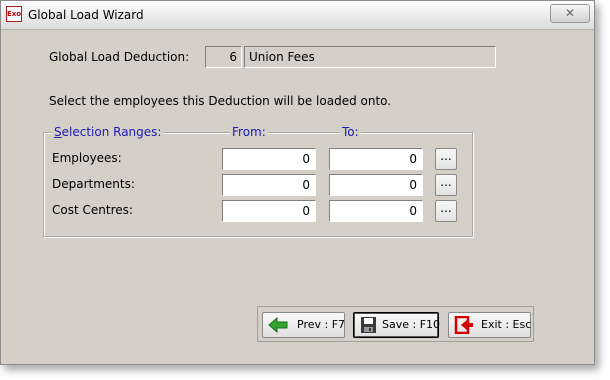 Image resolution: width=610 pixels, height=380 pixels. I want to click on row-label-employees: Employees:, so click(87, 158).